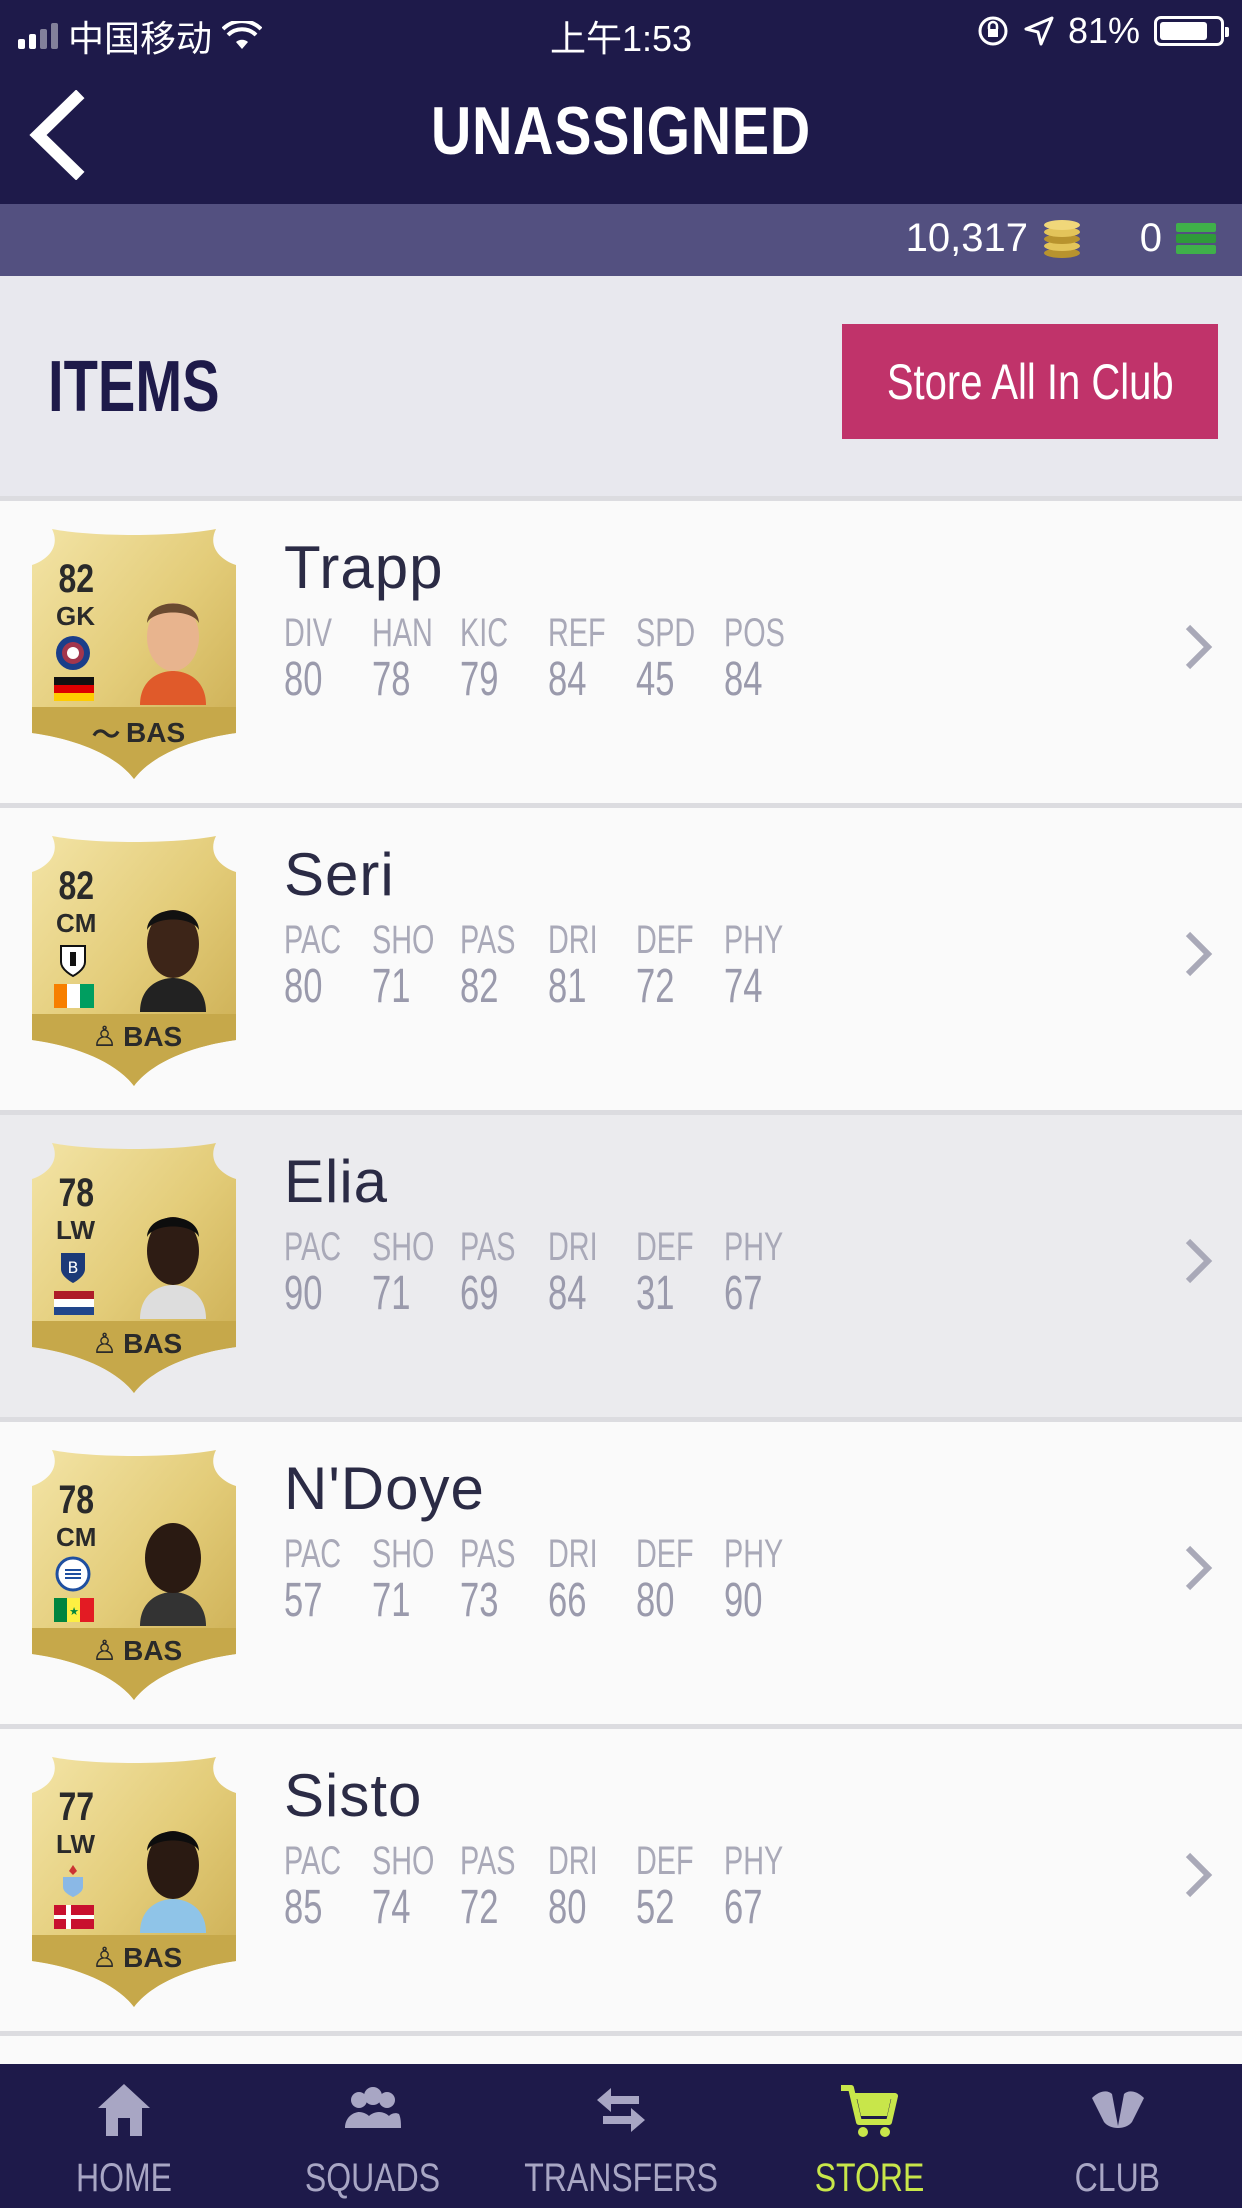  I want to click on flag-senegal-icon: ★, so click(74, 1610).